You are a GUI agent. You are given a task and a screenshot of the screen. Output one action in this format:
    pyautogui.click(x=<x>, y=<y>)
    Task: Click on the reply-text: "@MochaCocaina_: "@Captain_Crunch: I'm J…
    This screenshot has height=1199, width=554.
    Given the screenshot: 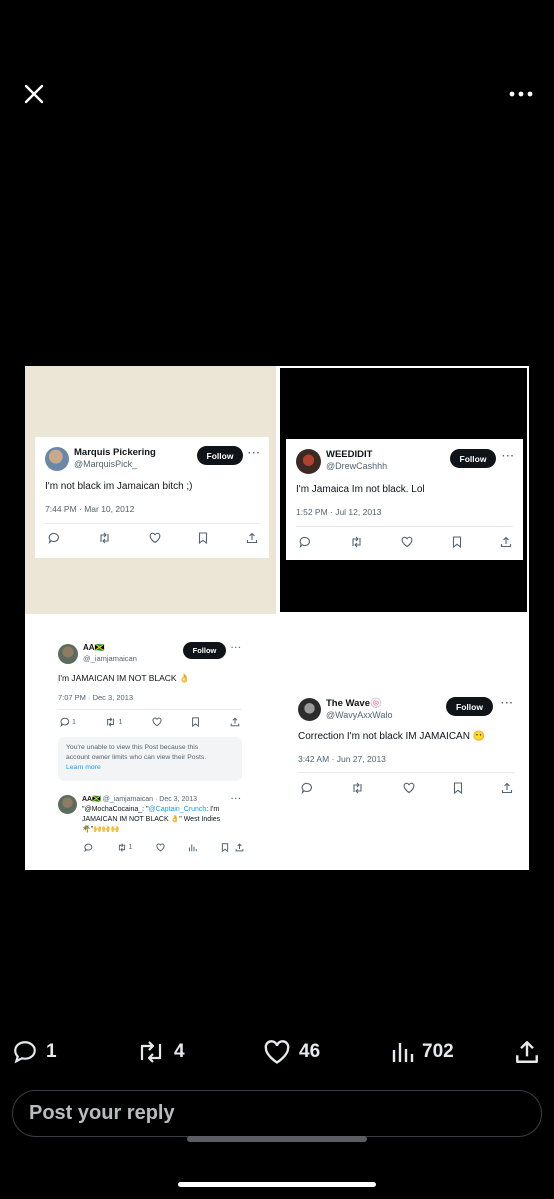 What is the action you would take?
    pyautogui.click(x=151, y=820)
    